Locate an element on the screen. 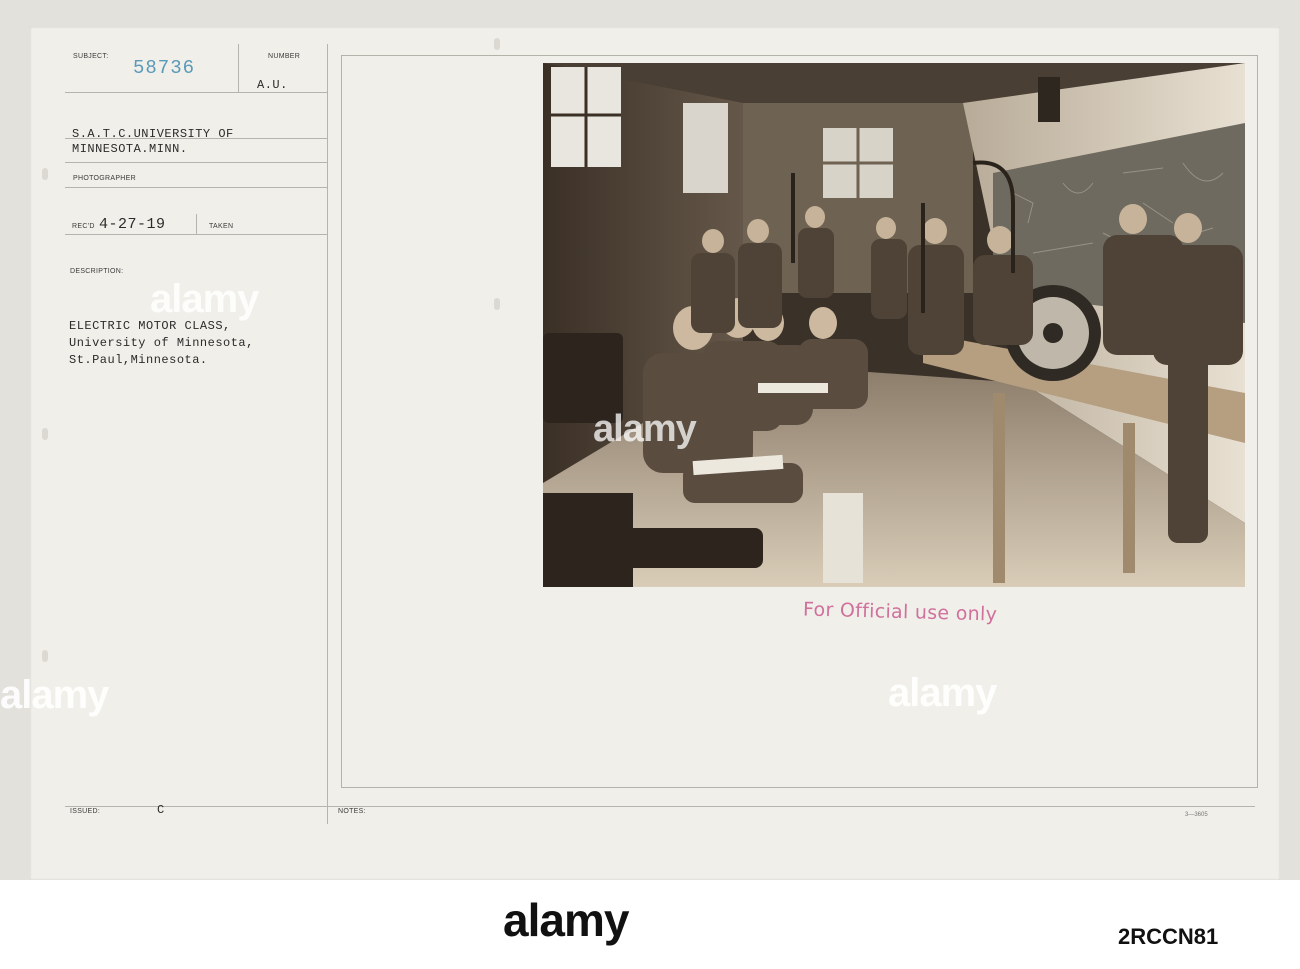 The width and height of the screenshot is (1300, 969). subject-number-divider is located at coordinates (238, 68).